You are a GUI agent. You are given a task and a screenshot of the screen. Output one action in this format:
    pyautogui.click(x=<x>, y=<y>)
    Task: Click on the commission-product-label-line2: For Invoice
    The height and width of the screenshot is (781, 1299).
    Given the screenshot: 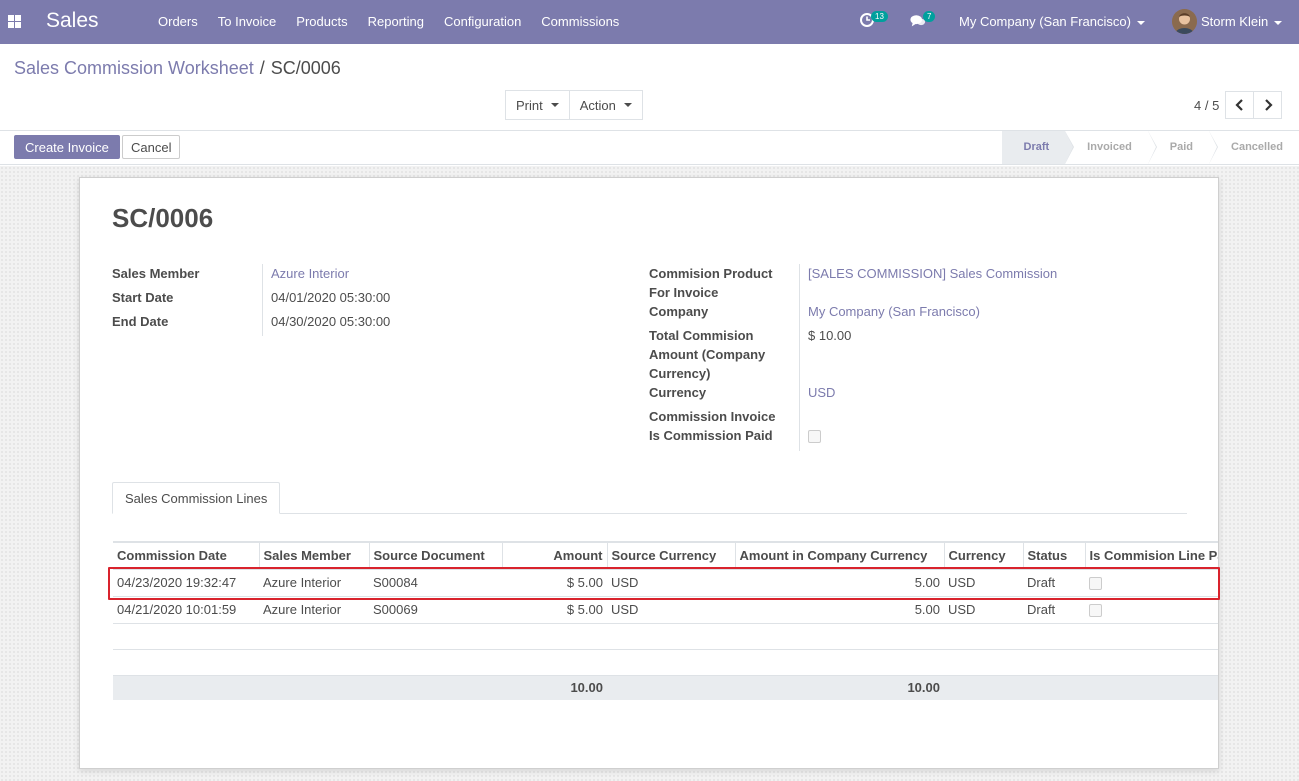 What is the action you would take?
    pyautogui.click(x=684, y=292)
    